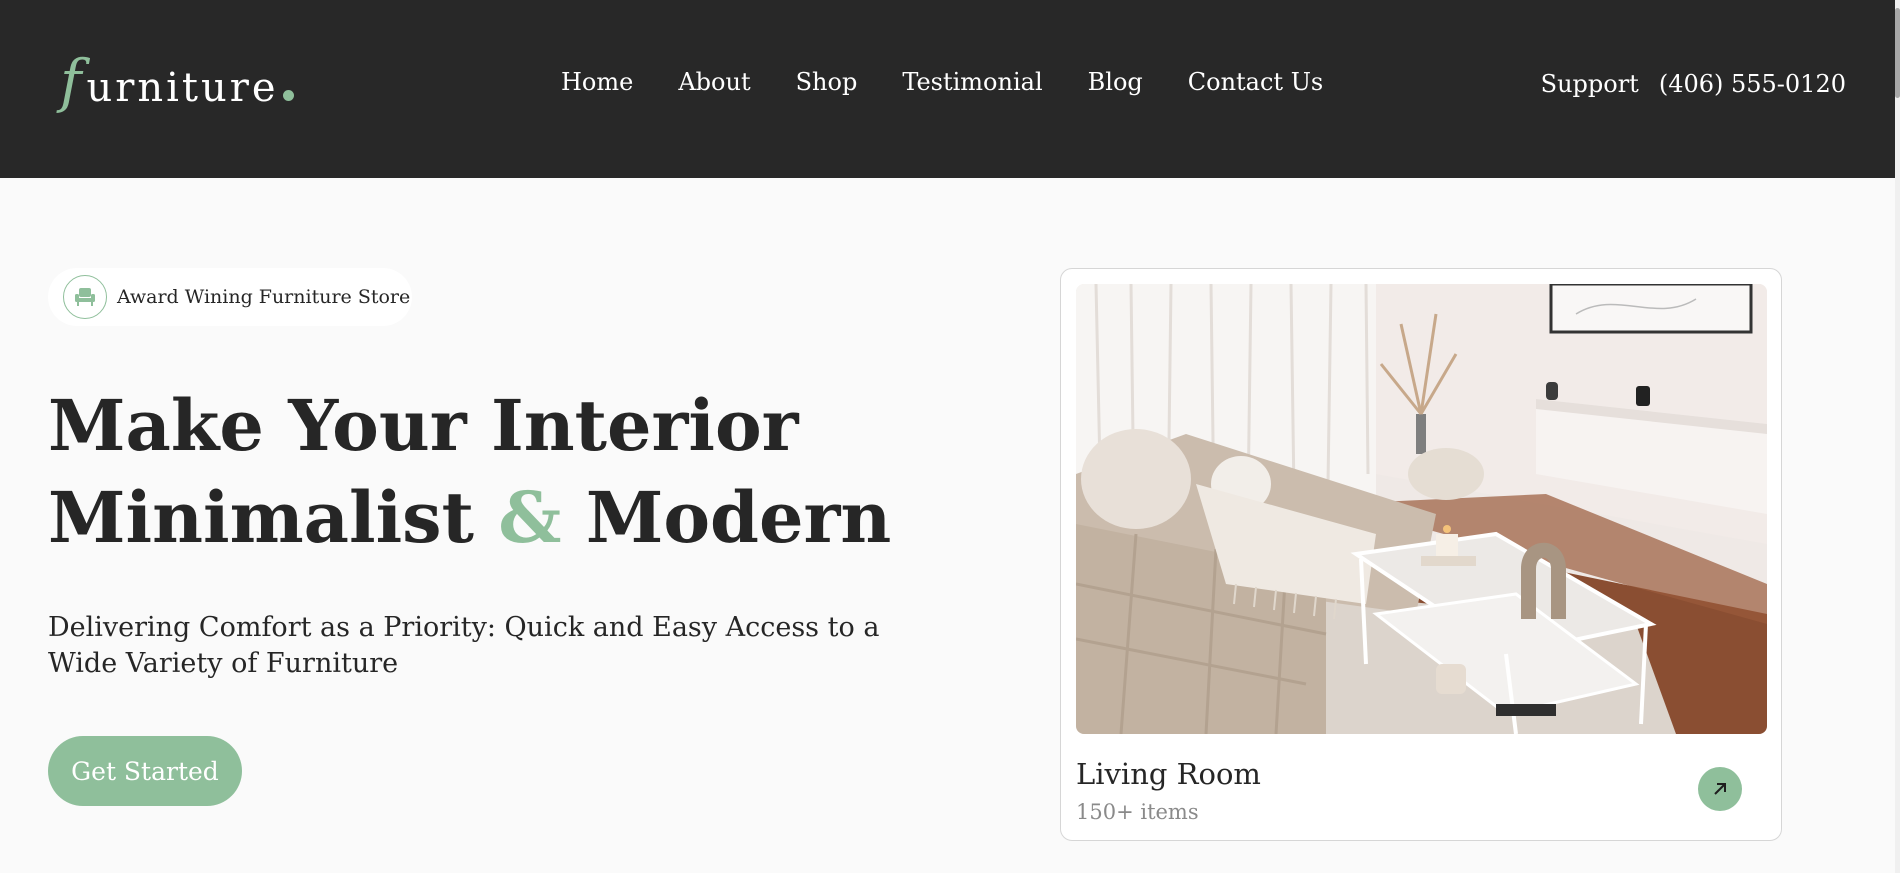 This screenshot has width=1900, height=873. What do you see at coordinates (145, 771) in the screenshot?
I see `get-started-button: Get Started` at bounding box center [145, 771].